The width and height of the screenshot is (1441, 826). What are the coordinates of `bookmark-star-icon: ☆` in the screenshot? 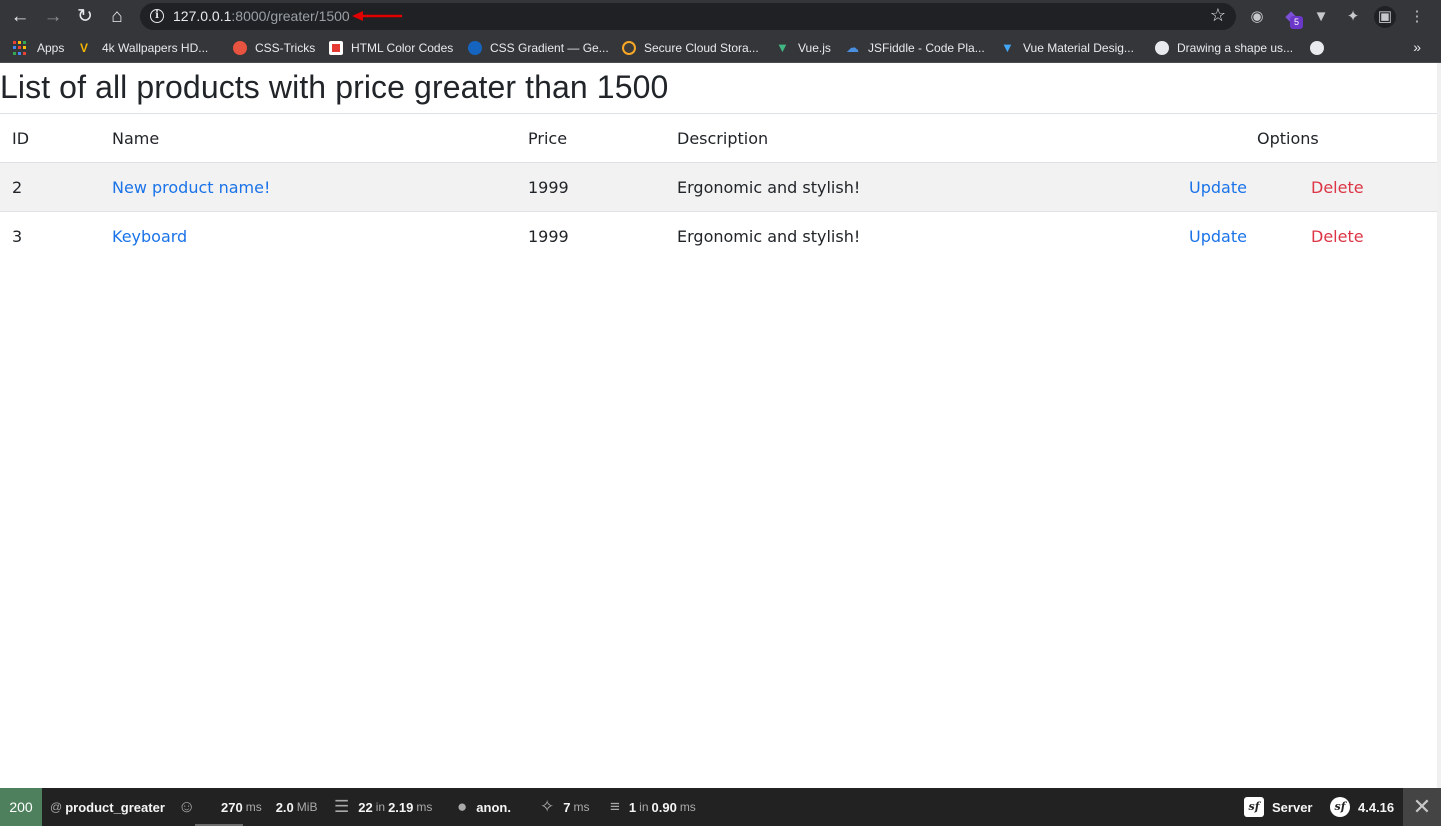 It's located at (1218, 15).